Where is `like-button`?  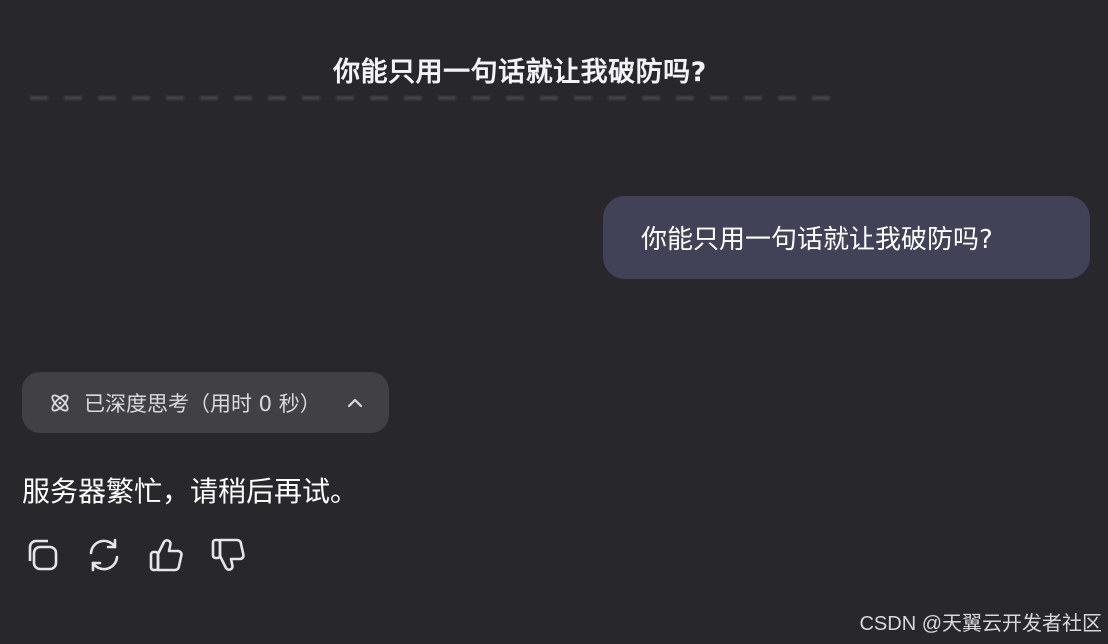 like-button is located at coordinates (166, 555).